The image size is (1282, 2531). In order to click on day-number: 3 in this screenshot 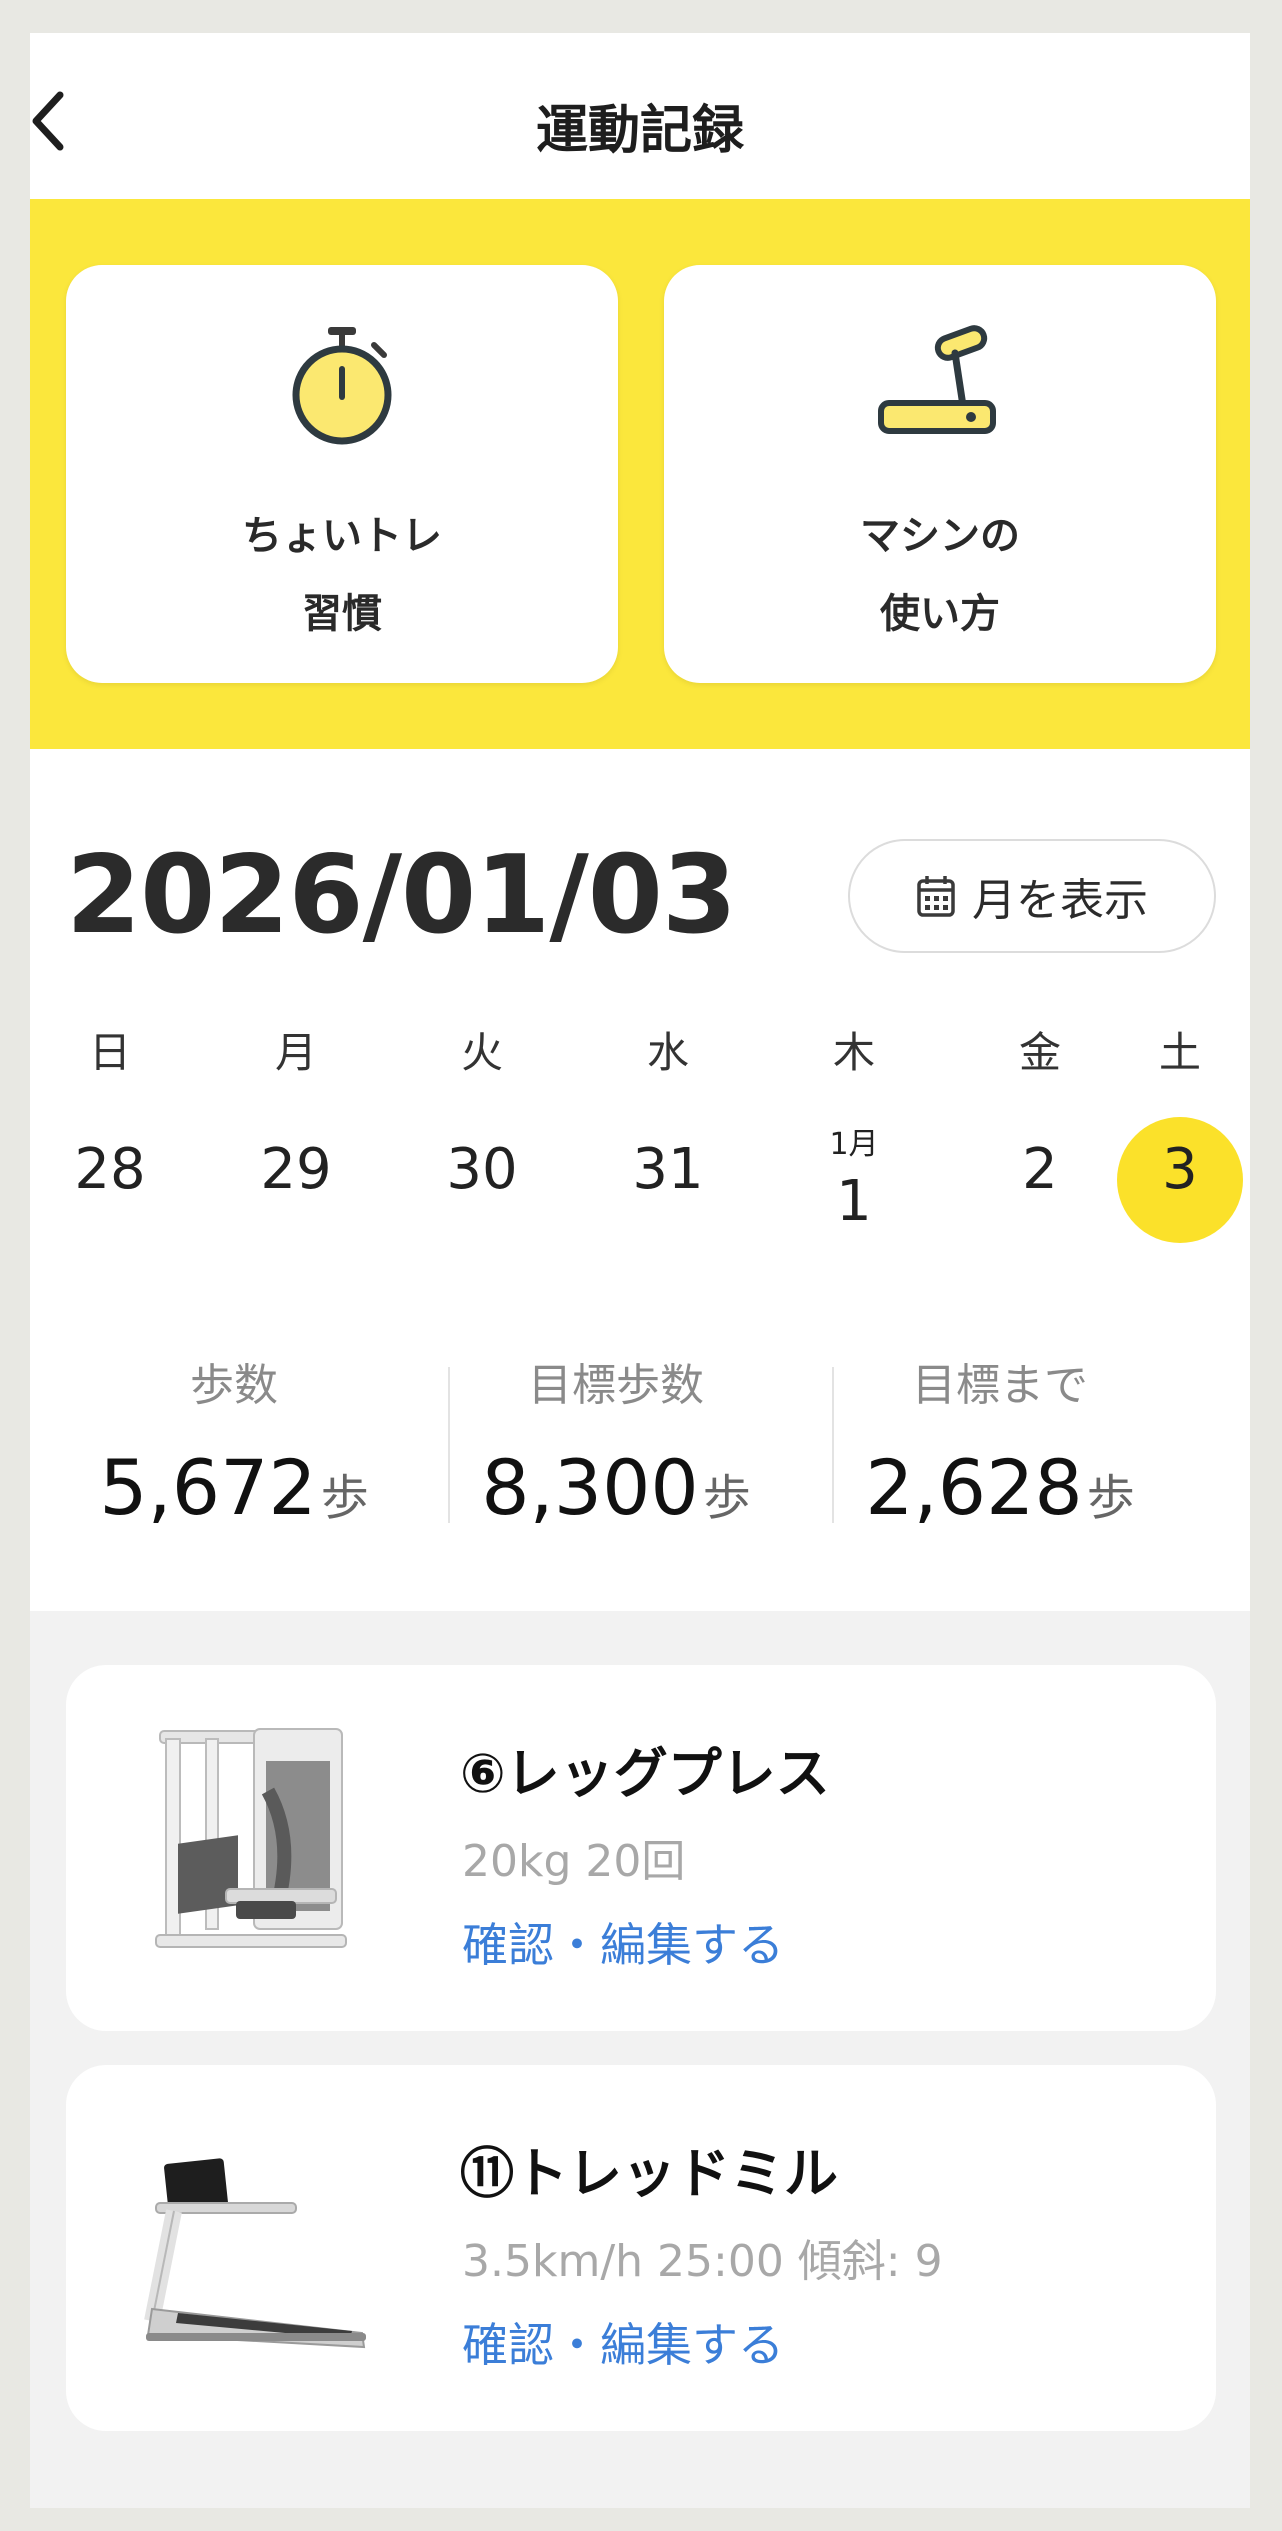, I will do `click(1180, 1169)`.